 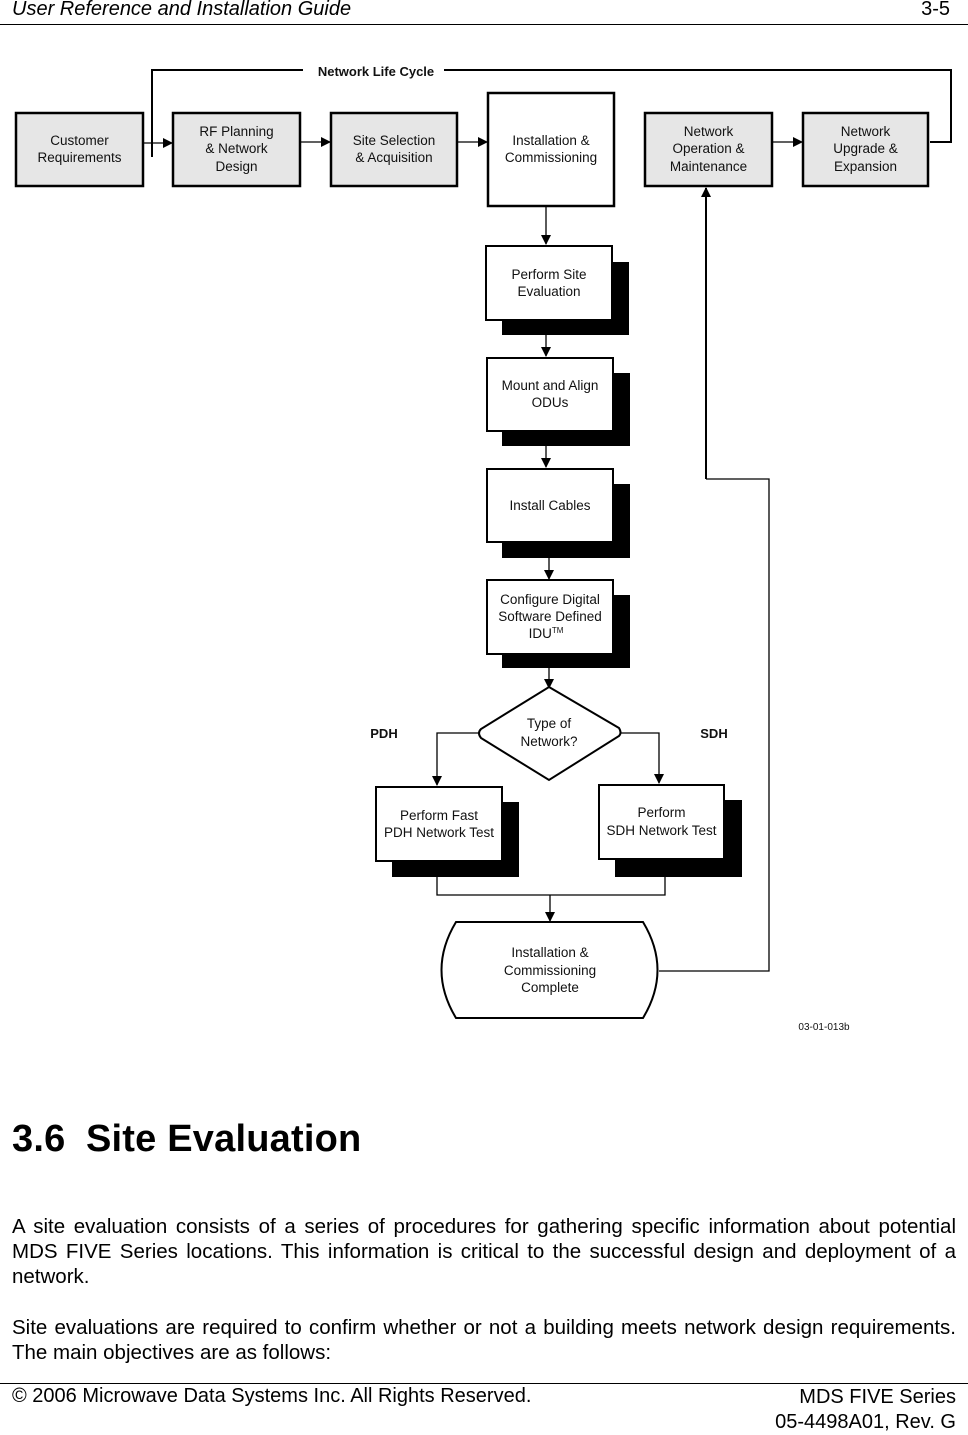 I want to click on document-number: 05-4498A01, Rev. G, so click(x=865, y=1422).